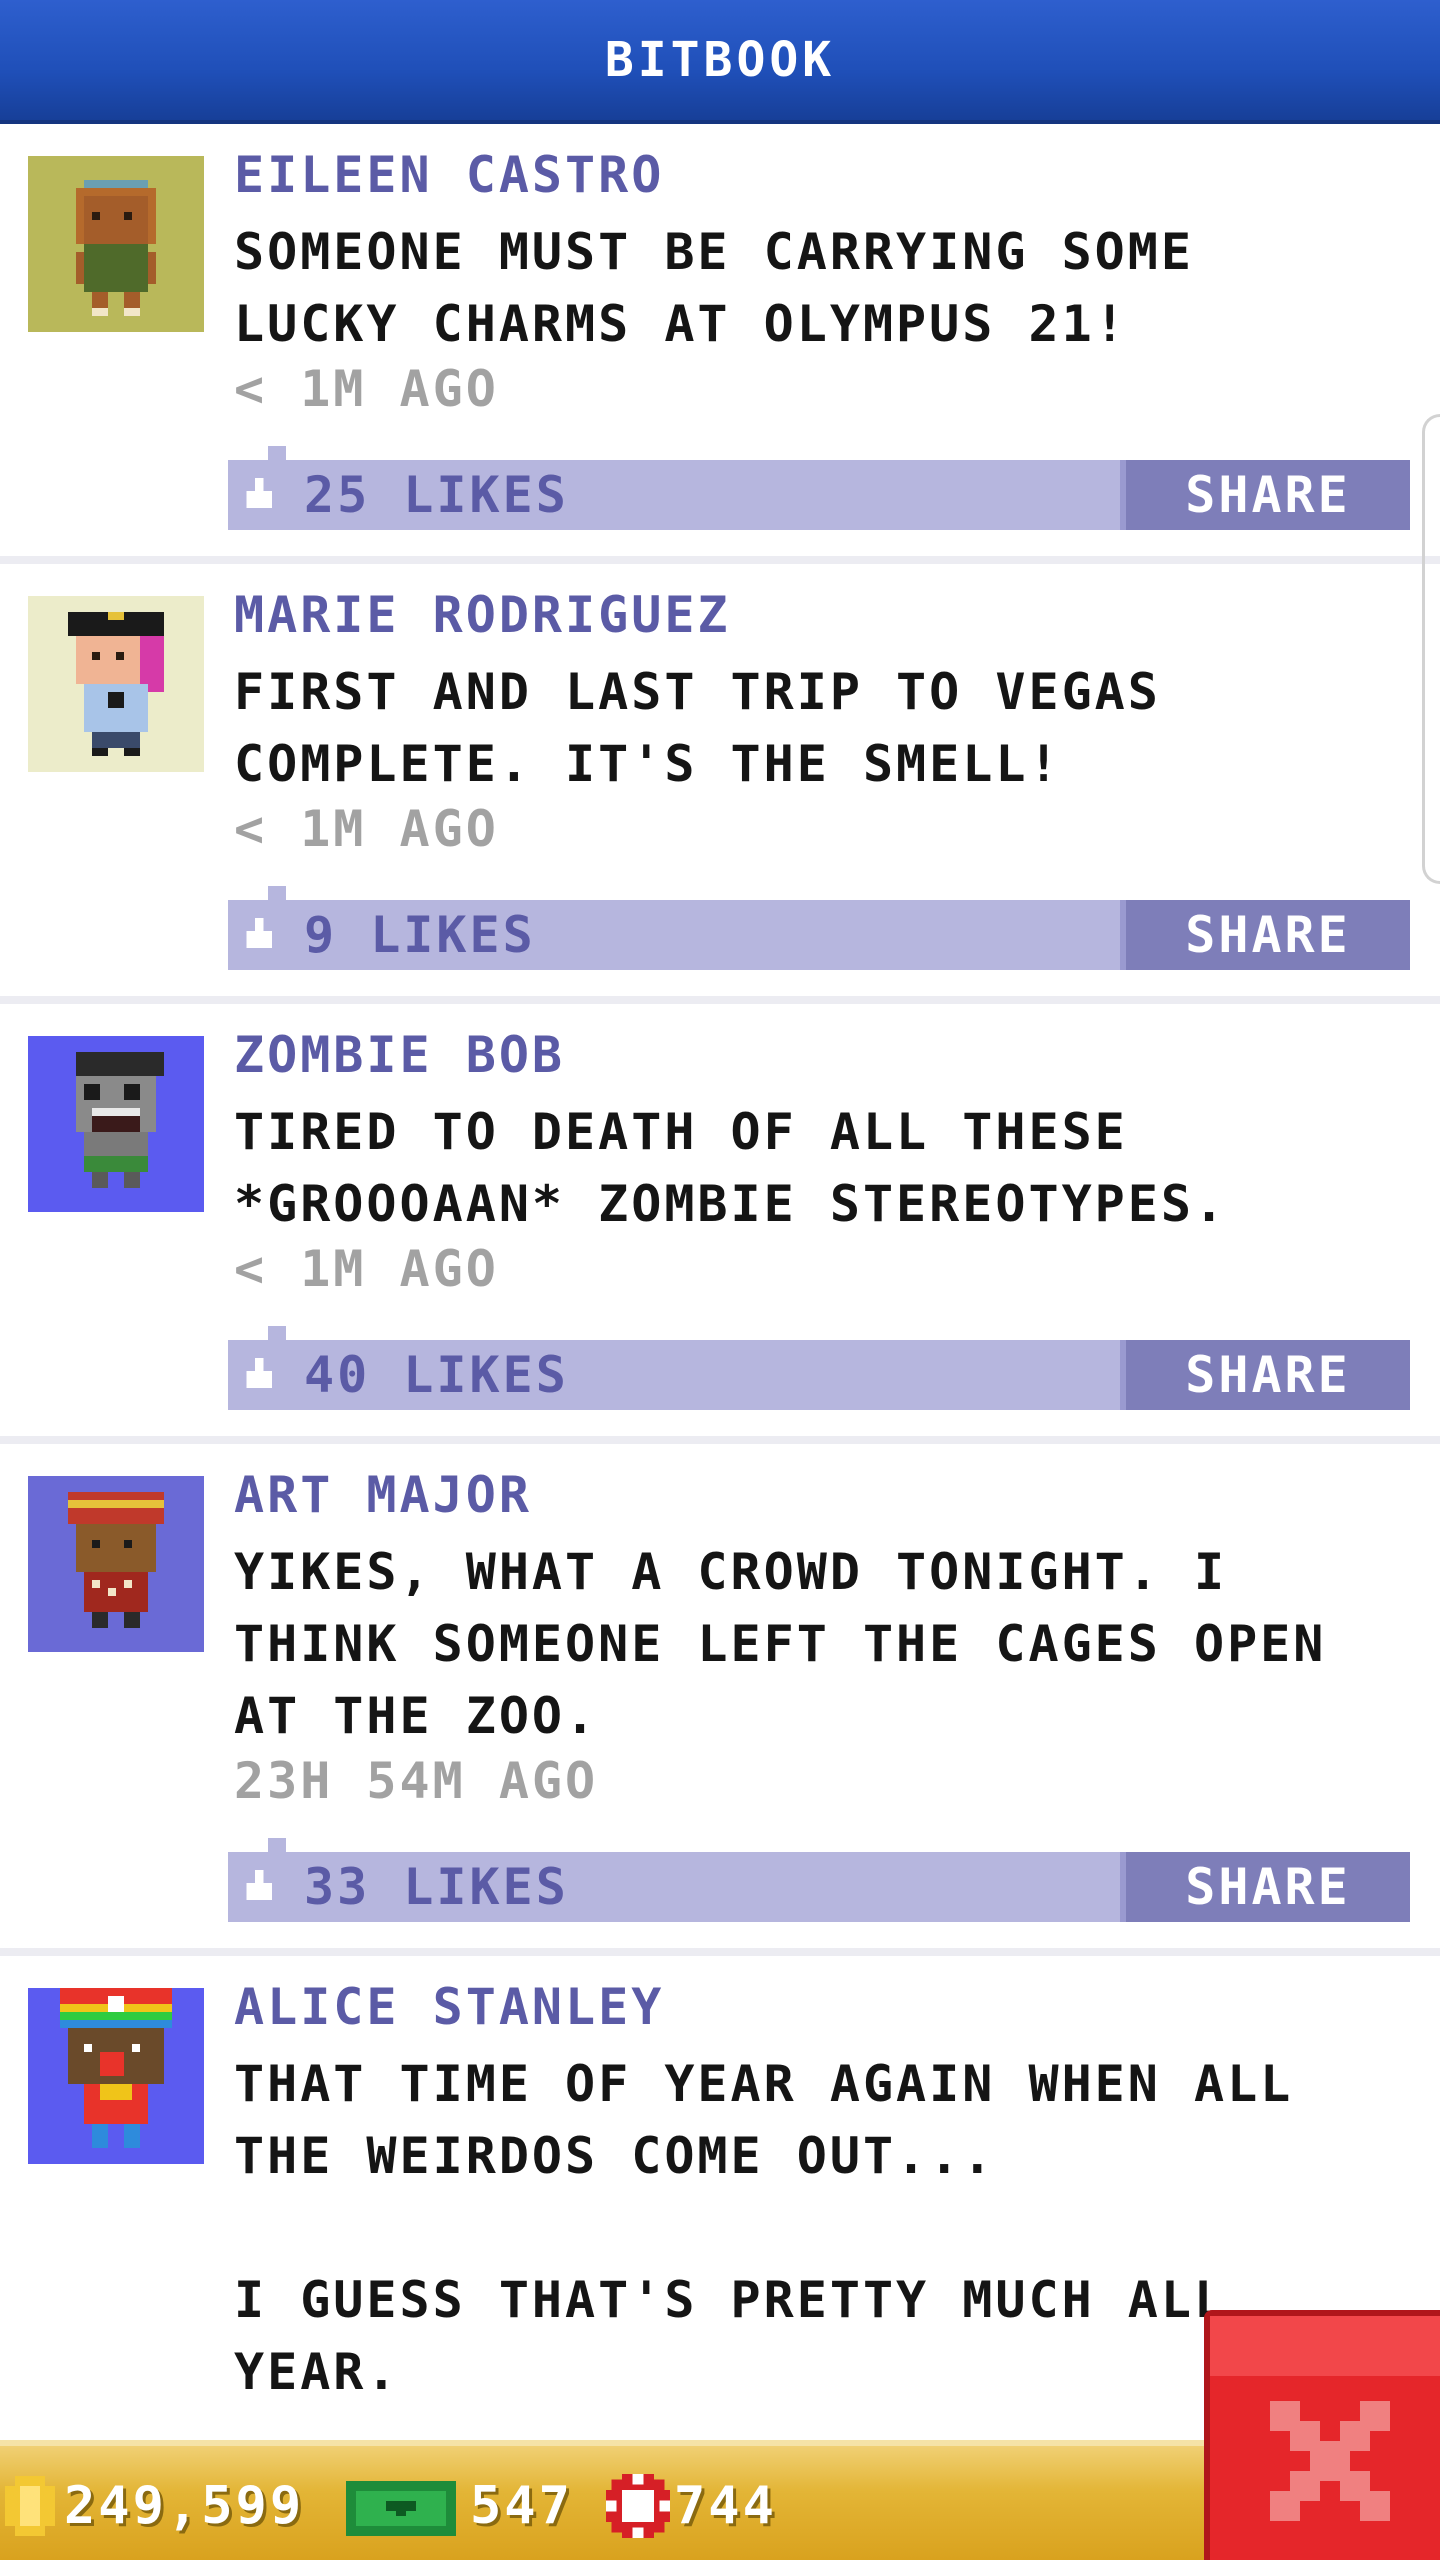 Image resolution: width=1440 pixels, height=2566 pixels. Describe the element at coordinates (819, 488) in the screenshot. I see `post-action-bar: 25 LIKES SHARE` at that location.